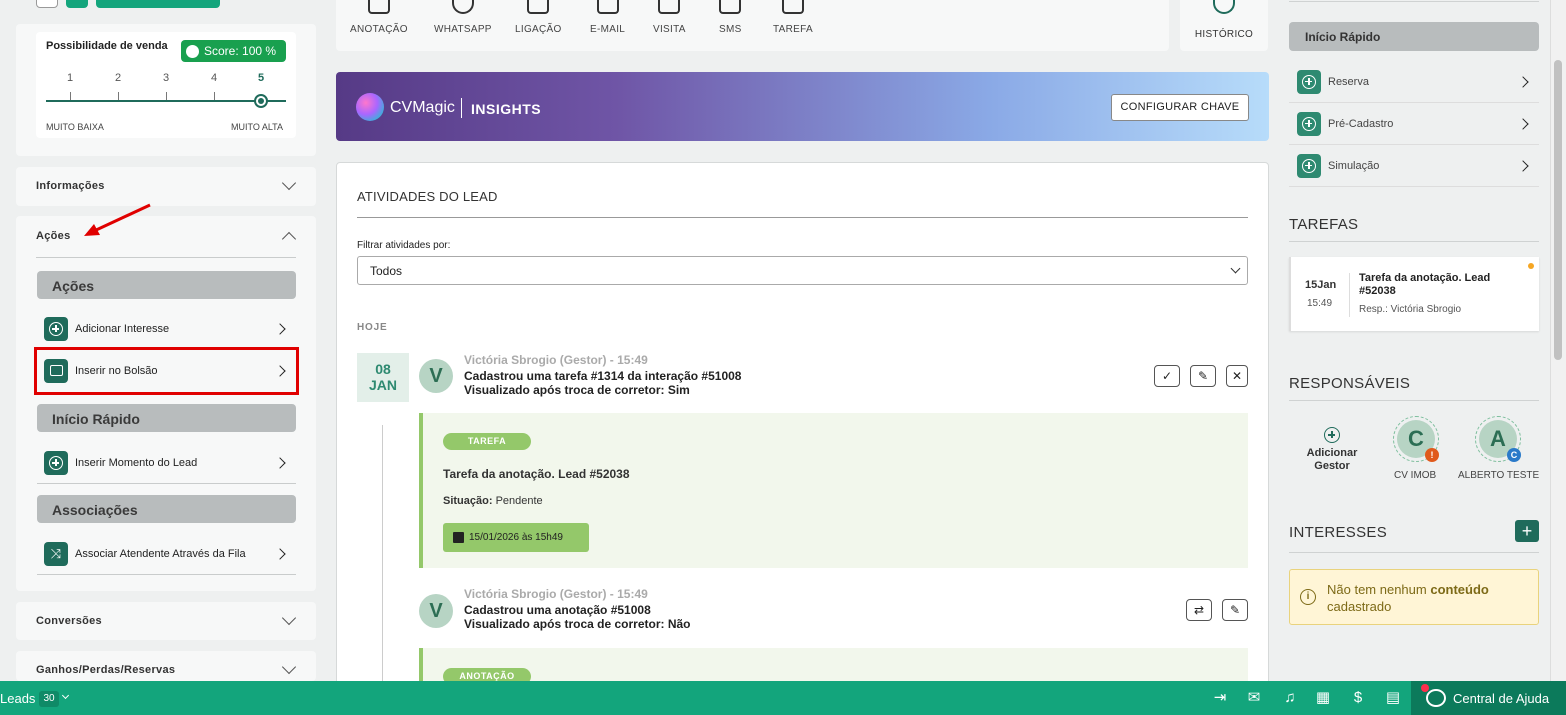 The width and height of the screenshot is (1566, 715). Describe the element at coordinates (166, 186) in the screenshot. I see `info-section: Informações` at that location.